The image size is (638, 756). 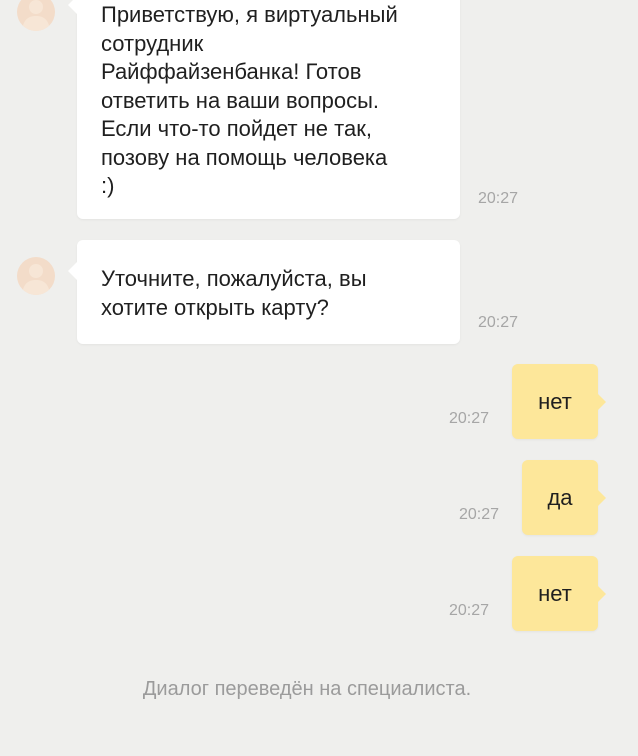 What do you see at coordinates (236, 128) in the screenshot?
I see `message-line: Если что-то пойдет не так,` at bounding box center [236, 128].